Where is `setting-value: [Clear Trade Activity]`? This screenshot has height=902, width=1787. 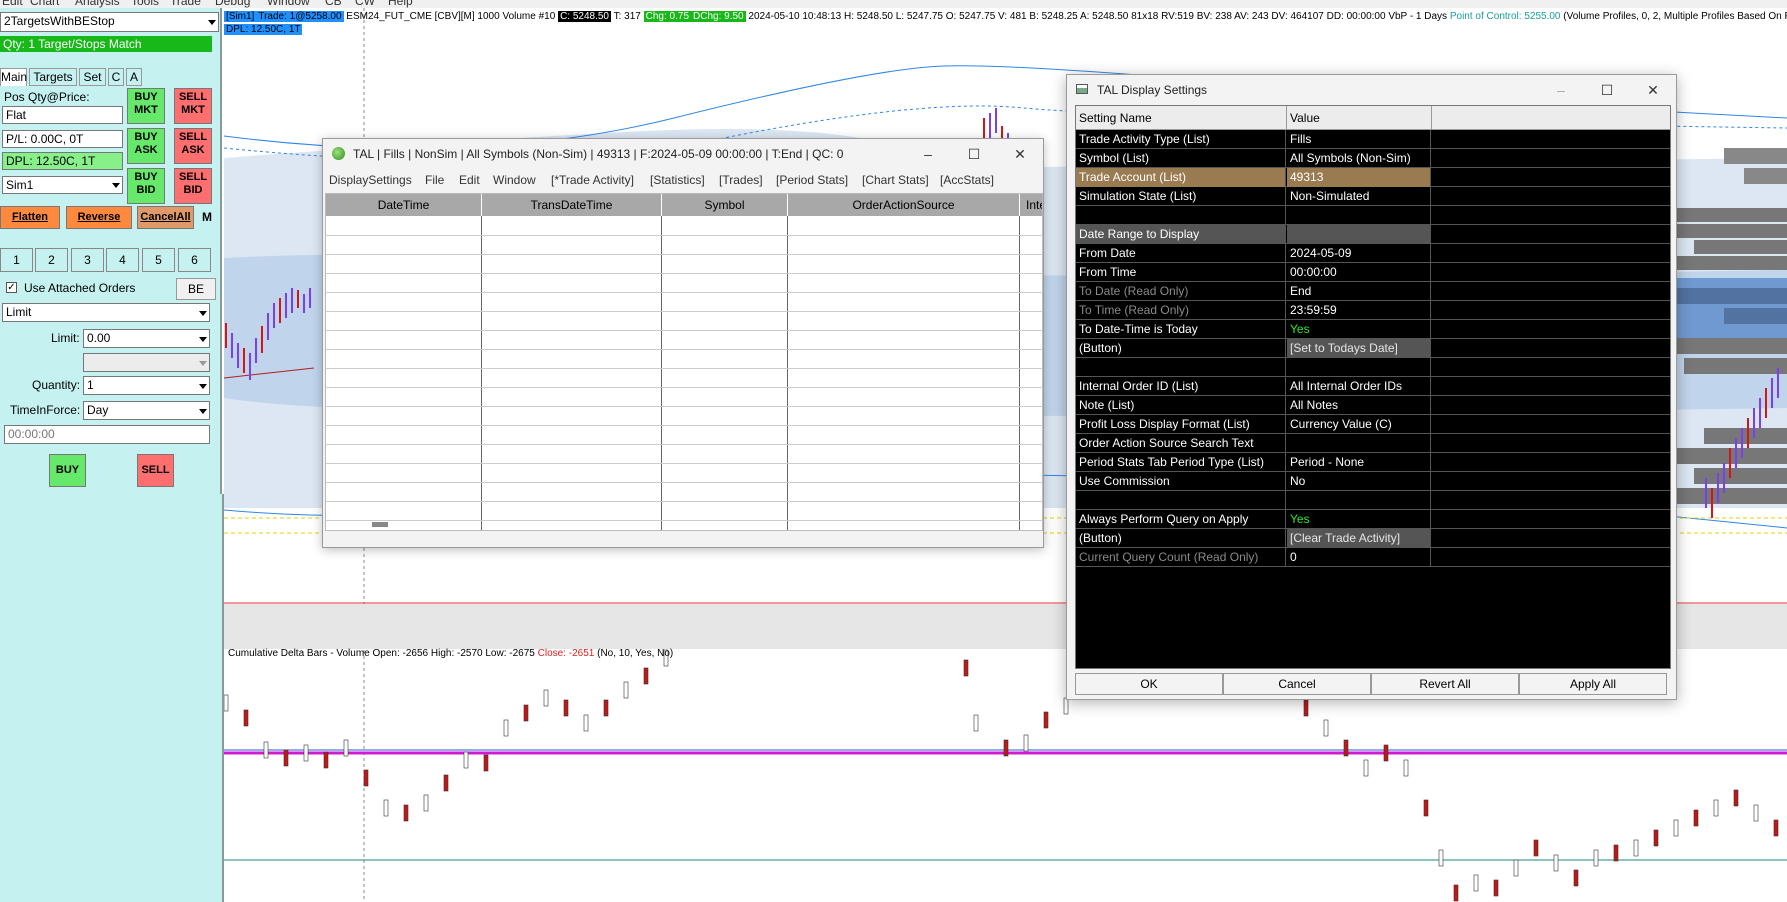 setting-value: [Clear Trade Activity] is located at coordinates (1359, 538).